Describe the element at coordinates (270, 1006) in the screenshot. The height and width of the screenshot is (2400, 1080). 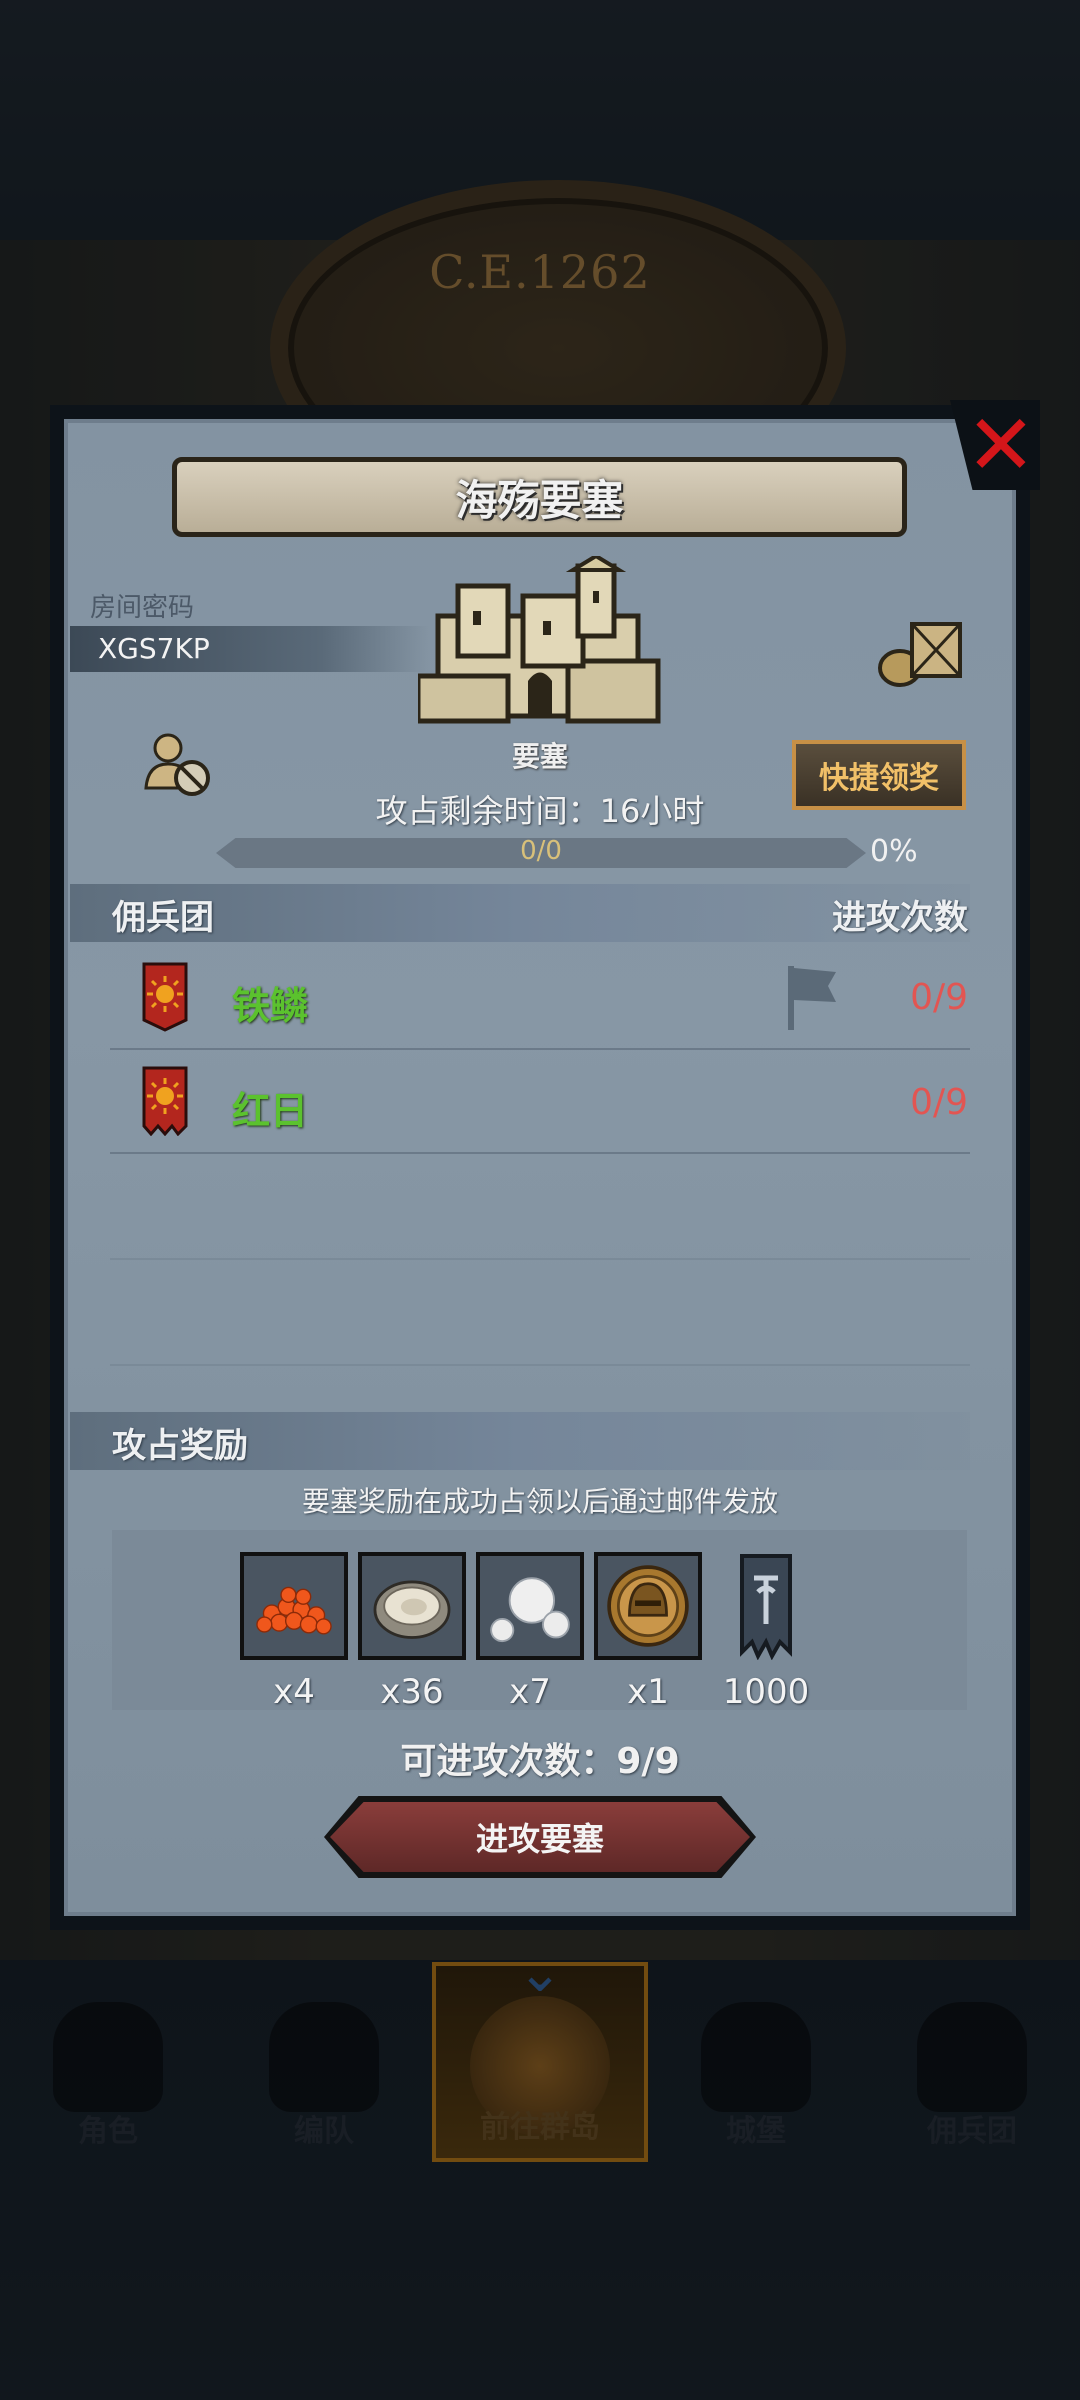
I see `mercenary-name: 铁鳞` at that location.